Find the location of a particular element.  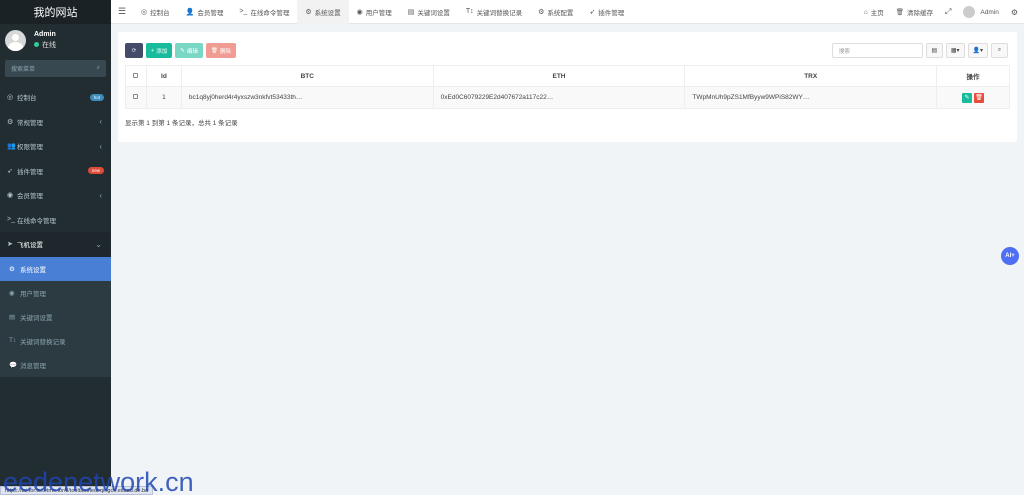

user-export-icon: 👤▾ is located at coordinates (977, 51).